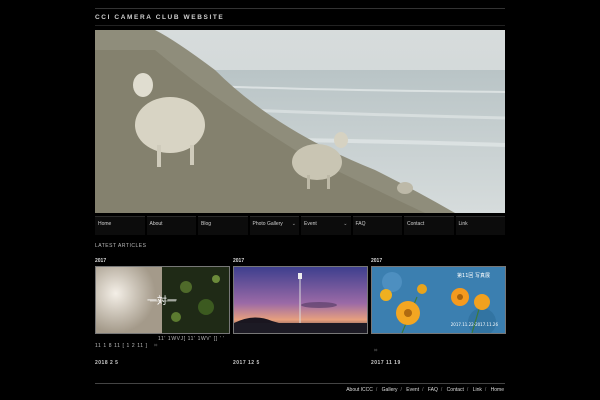 The image size is (600, 400). What do you see at coordinates (463, 224) in the screenshot?
I see `nav-label: Link` at bounding box center [463, 224].